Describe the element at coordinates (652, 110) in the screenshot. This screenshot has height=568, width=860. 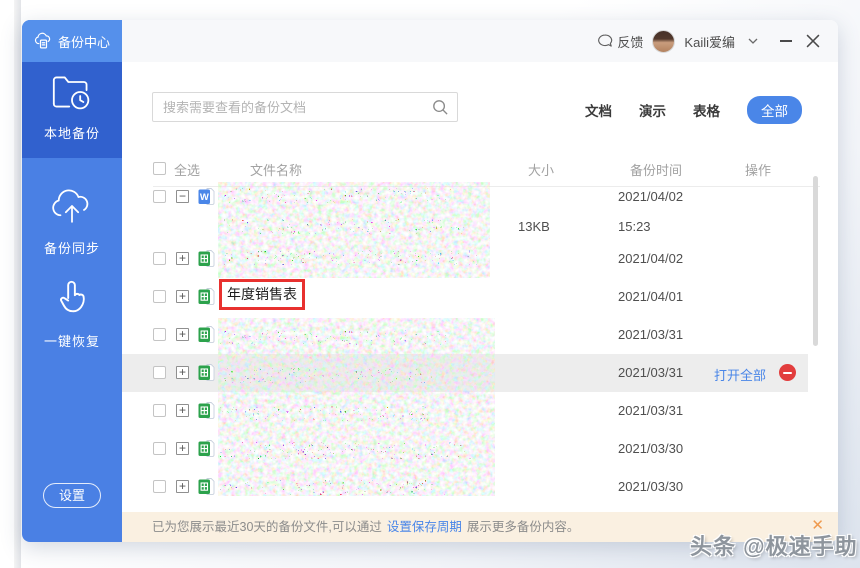
I see `filter-tab-slides: 演示` at that location.